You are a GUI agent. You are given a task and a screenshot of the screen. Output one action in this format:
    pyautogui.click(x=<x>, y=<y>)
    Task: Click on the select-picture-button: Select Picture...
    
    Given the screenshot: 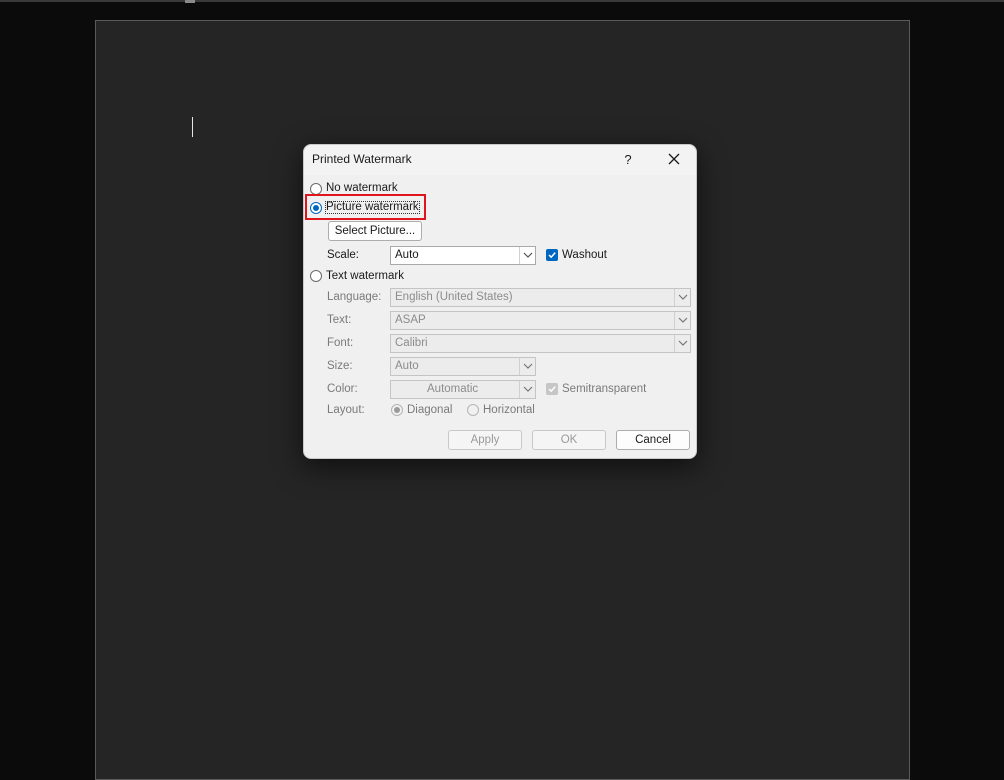 What is the action you would take?
    pyautogui.click(x=375, y=231)
    